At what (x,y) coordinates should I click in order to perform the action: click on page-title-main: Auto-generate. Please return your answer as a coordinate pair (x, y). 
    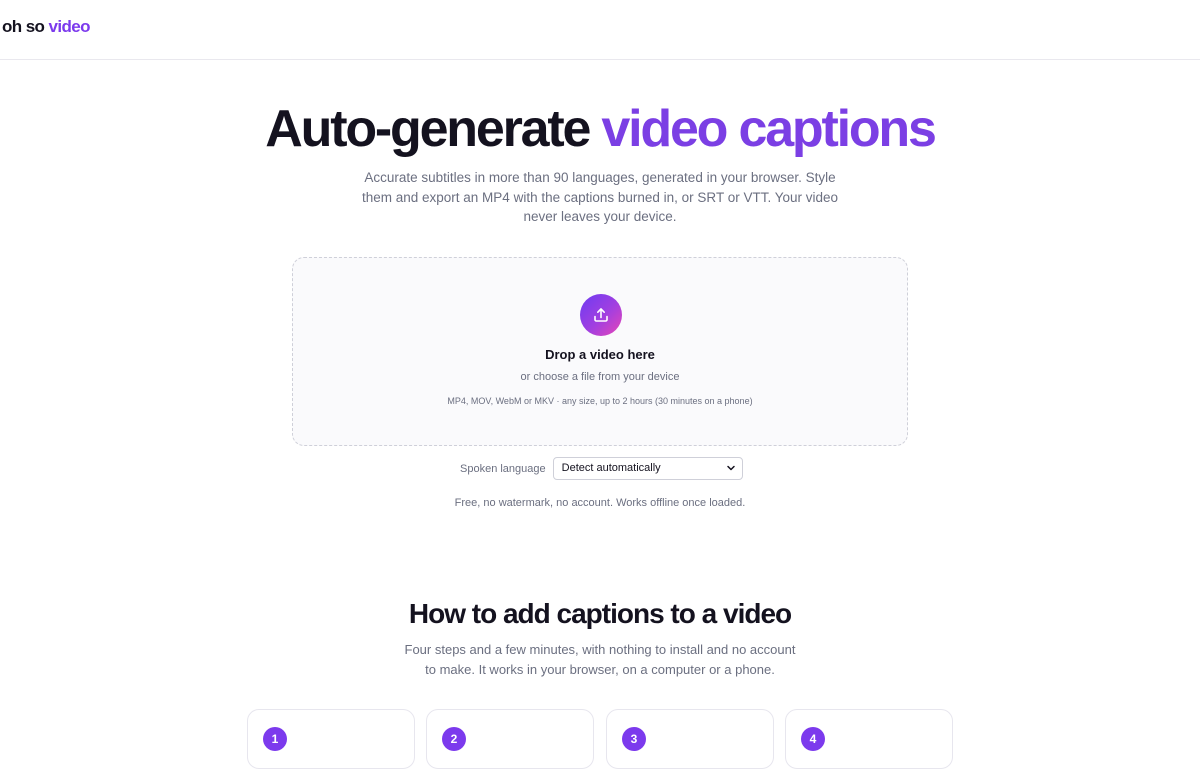
    Looking at the image, I should click on (428, 129).